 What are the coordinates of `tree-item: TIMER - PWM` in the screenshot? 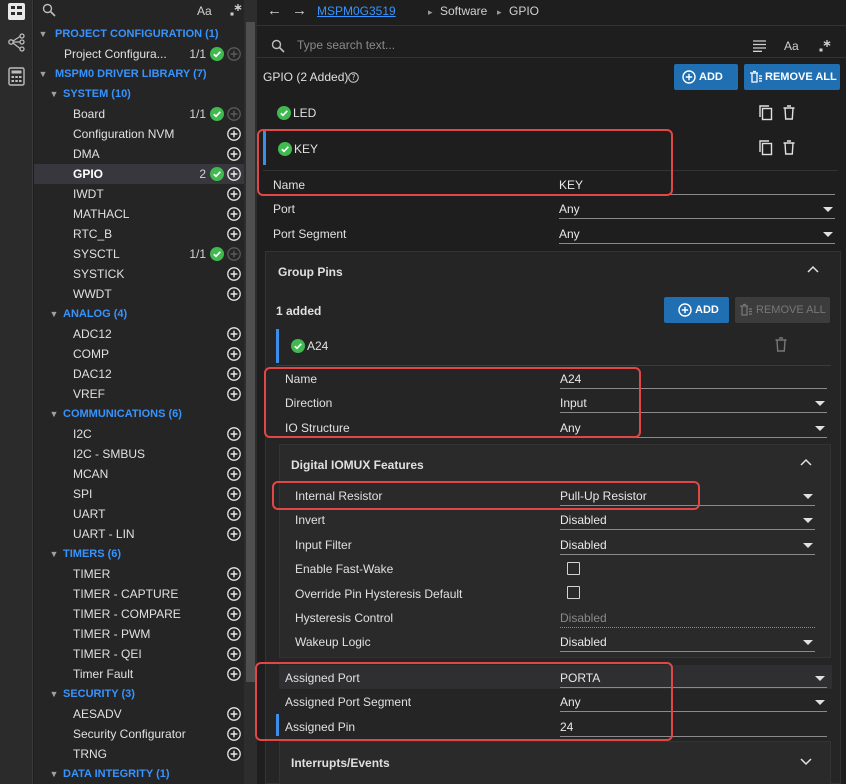 It's located at (139, 634).